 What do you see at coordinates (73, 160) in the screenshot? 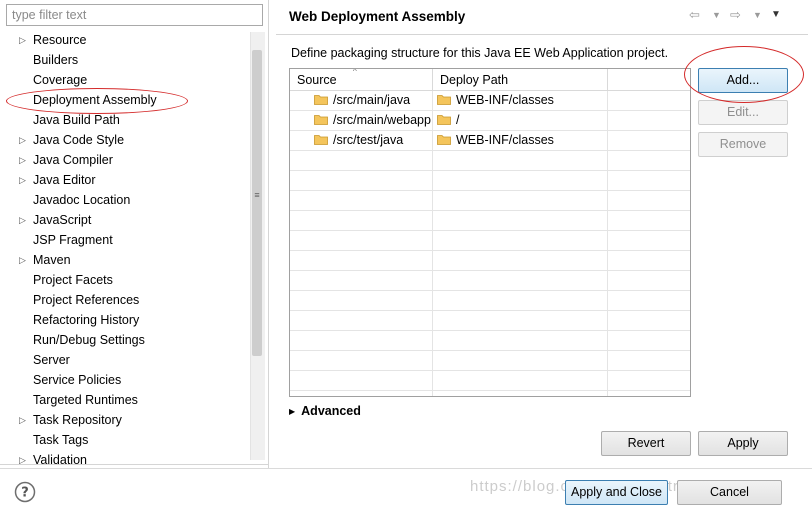
I see `tree-item-label: Java Compiler` at bounding box center [73, 160].